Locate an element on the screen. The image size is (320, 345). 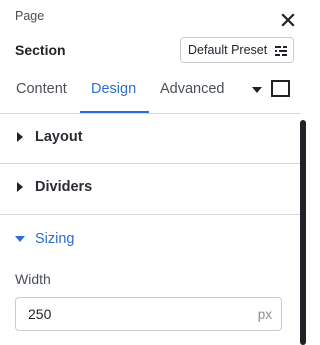
close-icon is located at coordinates (288, 20).